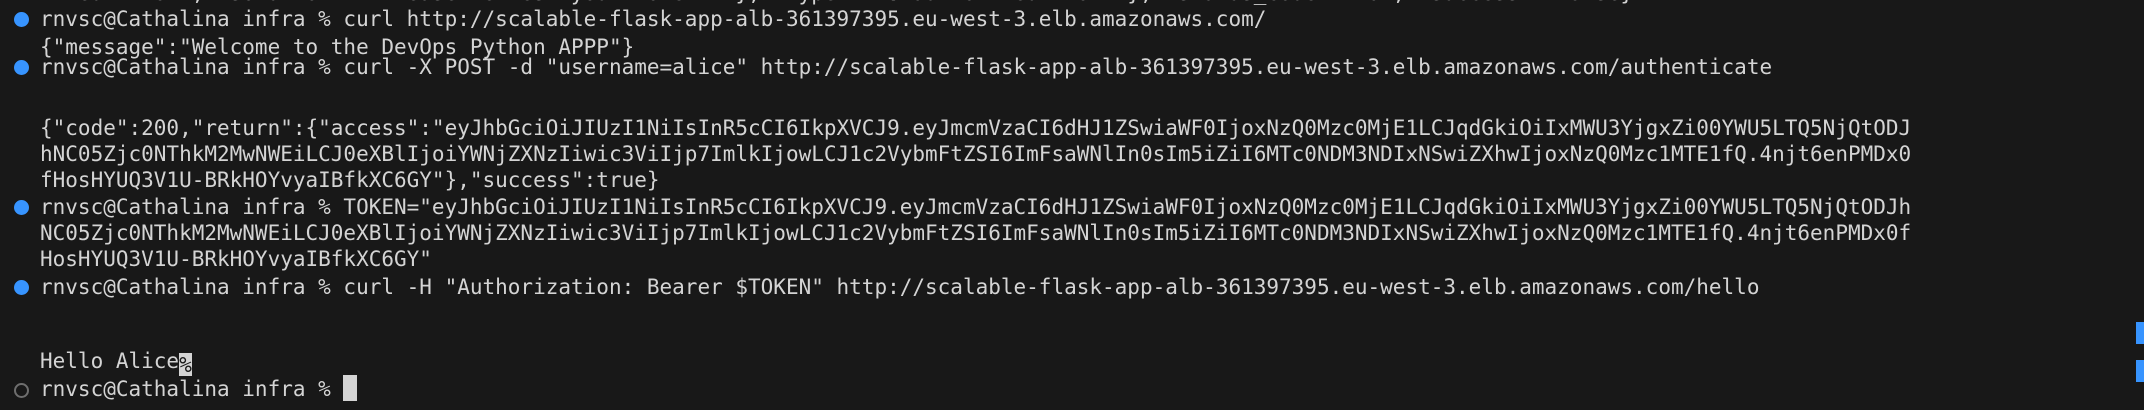  What do you see at coordinates (350, 388) in the screenshot?
I see `text-cursor` at bounding box center [350, 388].